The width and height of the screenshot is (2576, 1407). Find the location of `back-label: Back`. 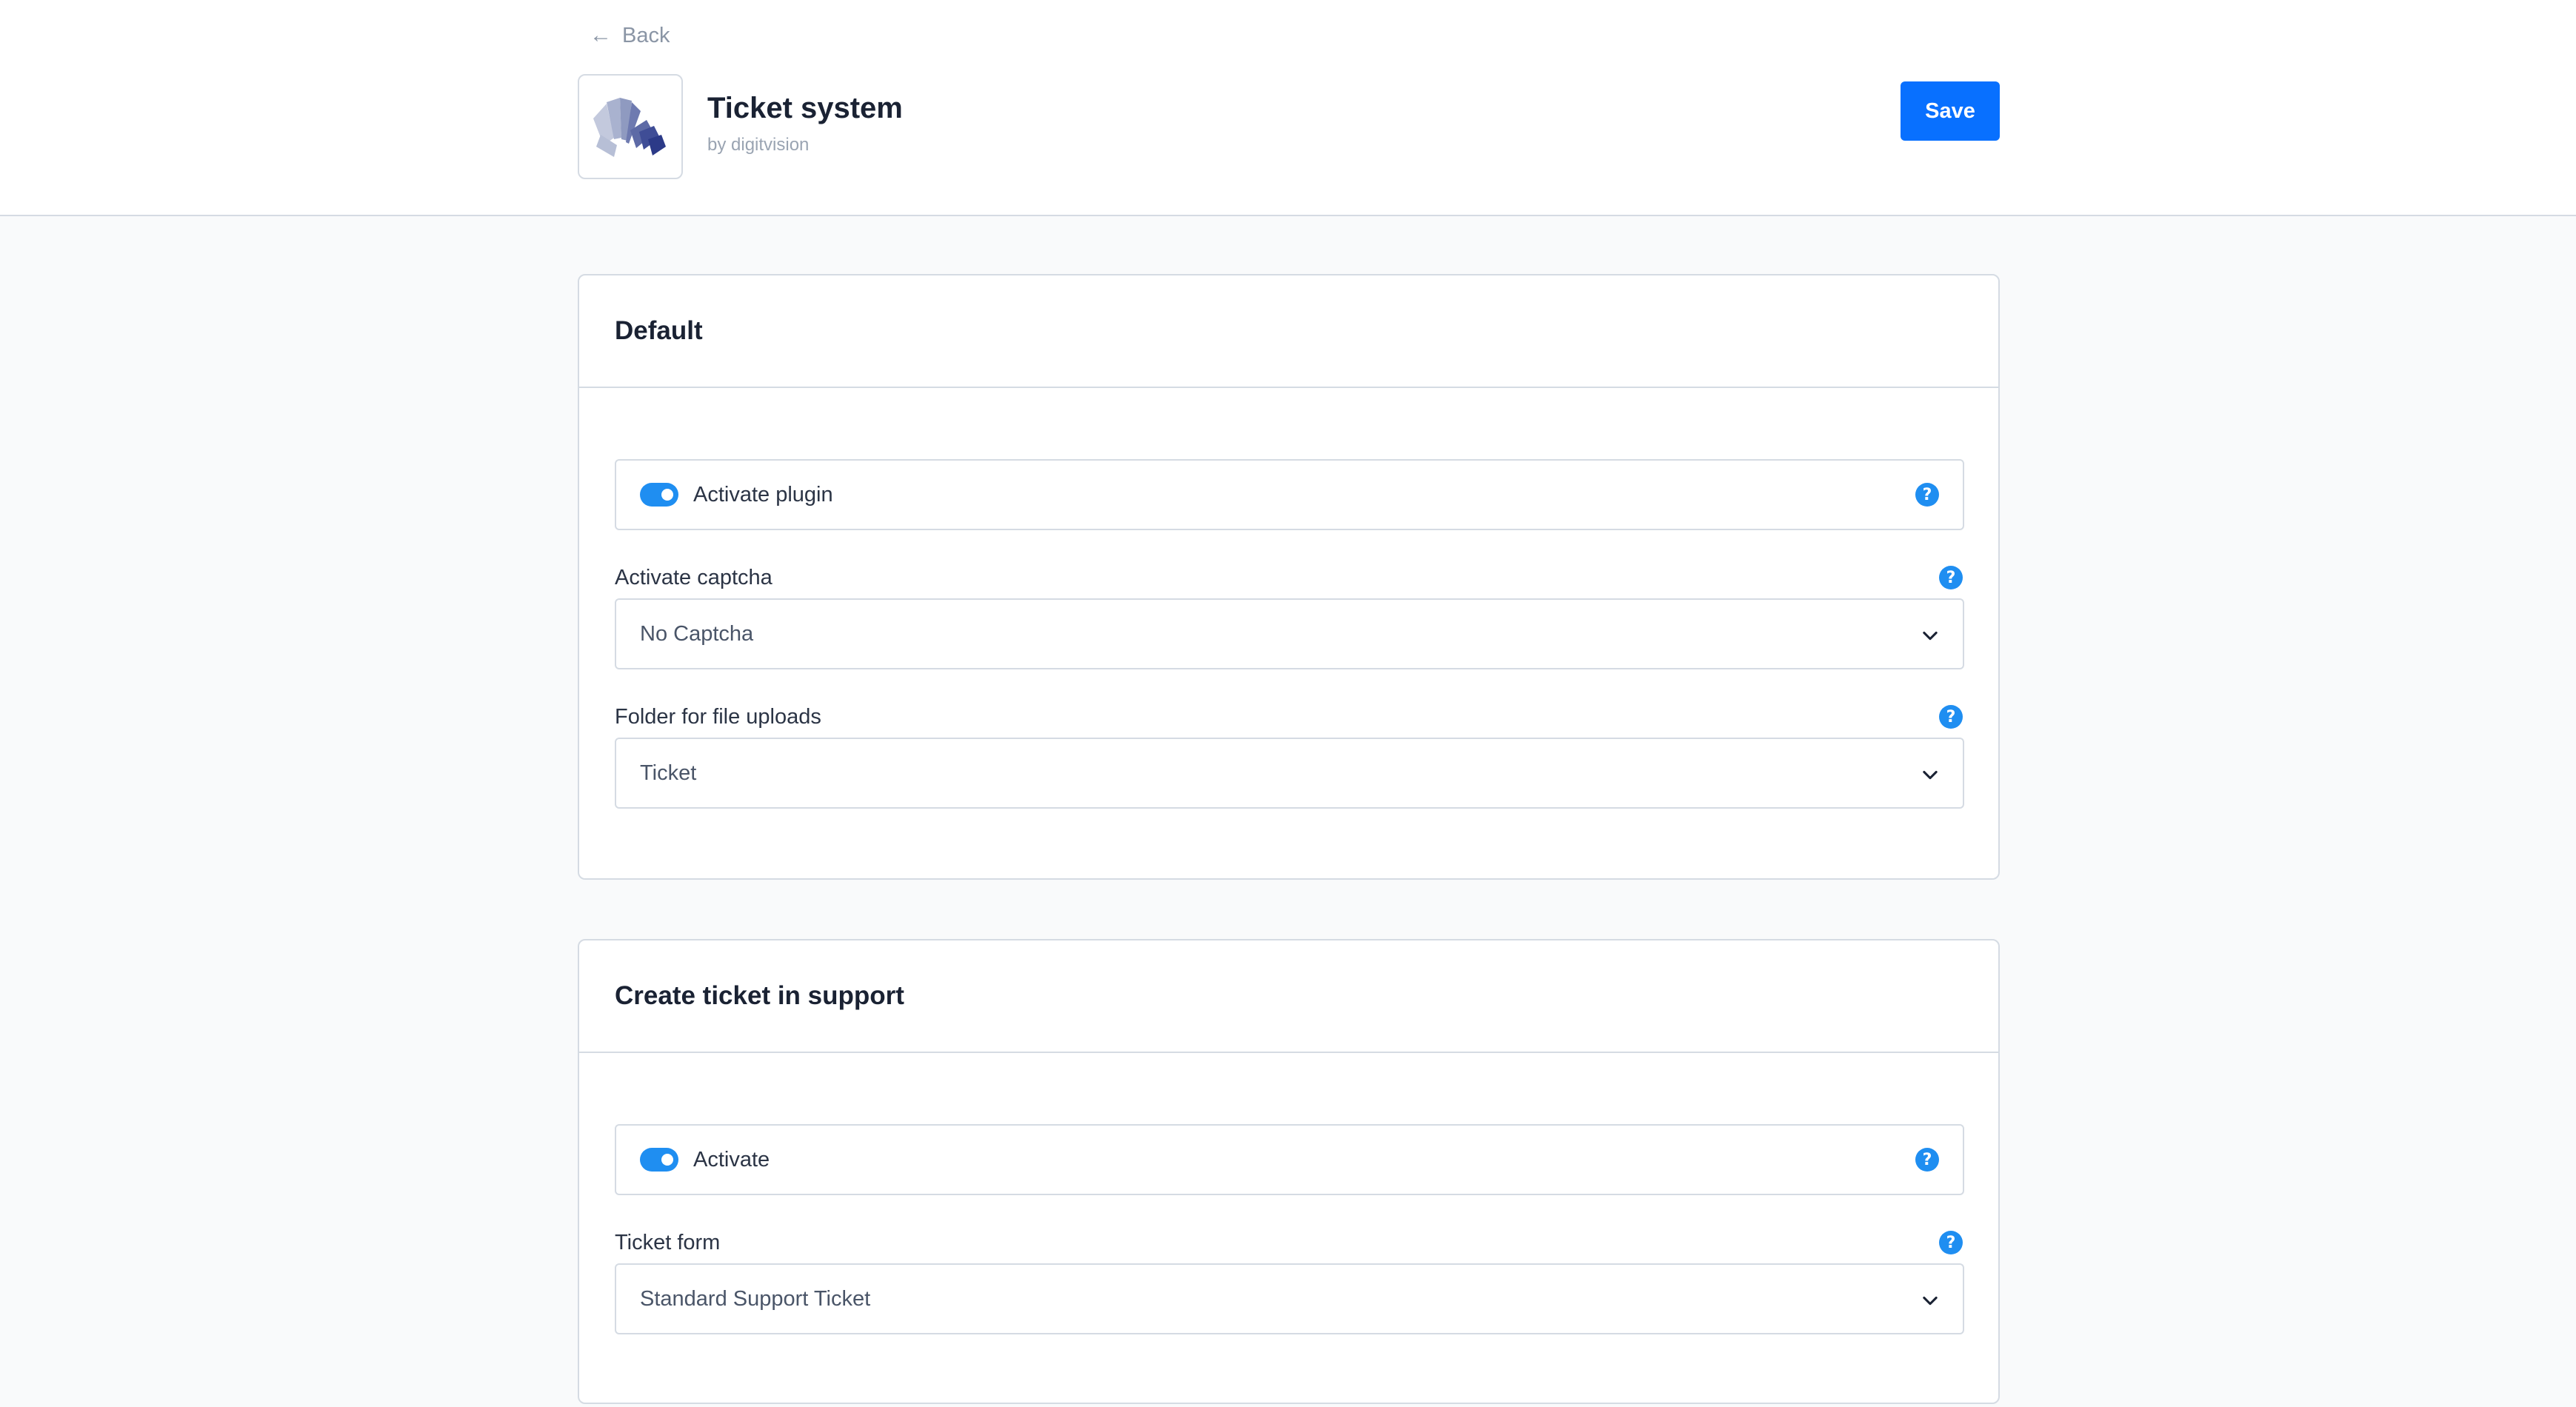

back-label: Back is located at coordinates (646, 35).